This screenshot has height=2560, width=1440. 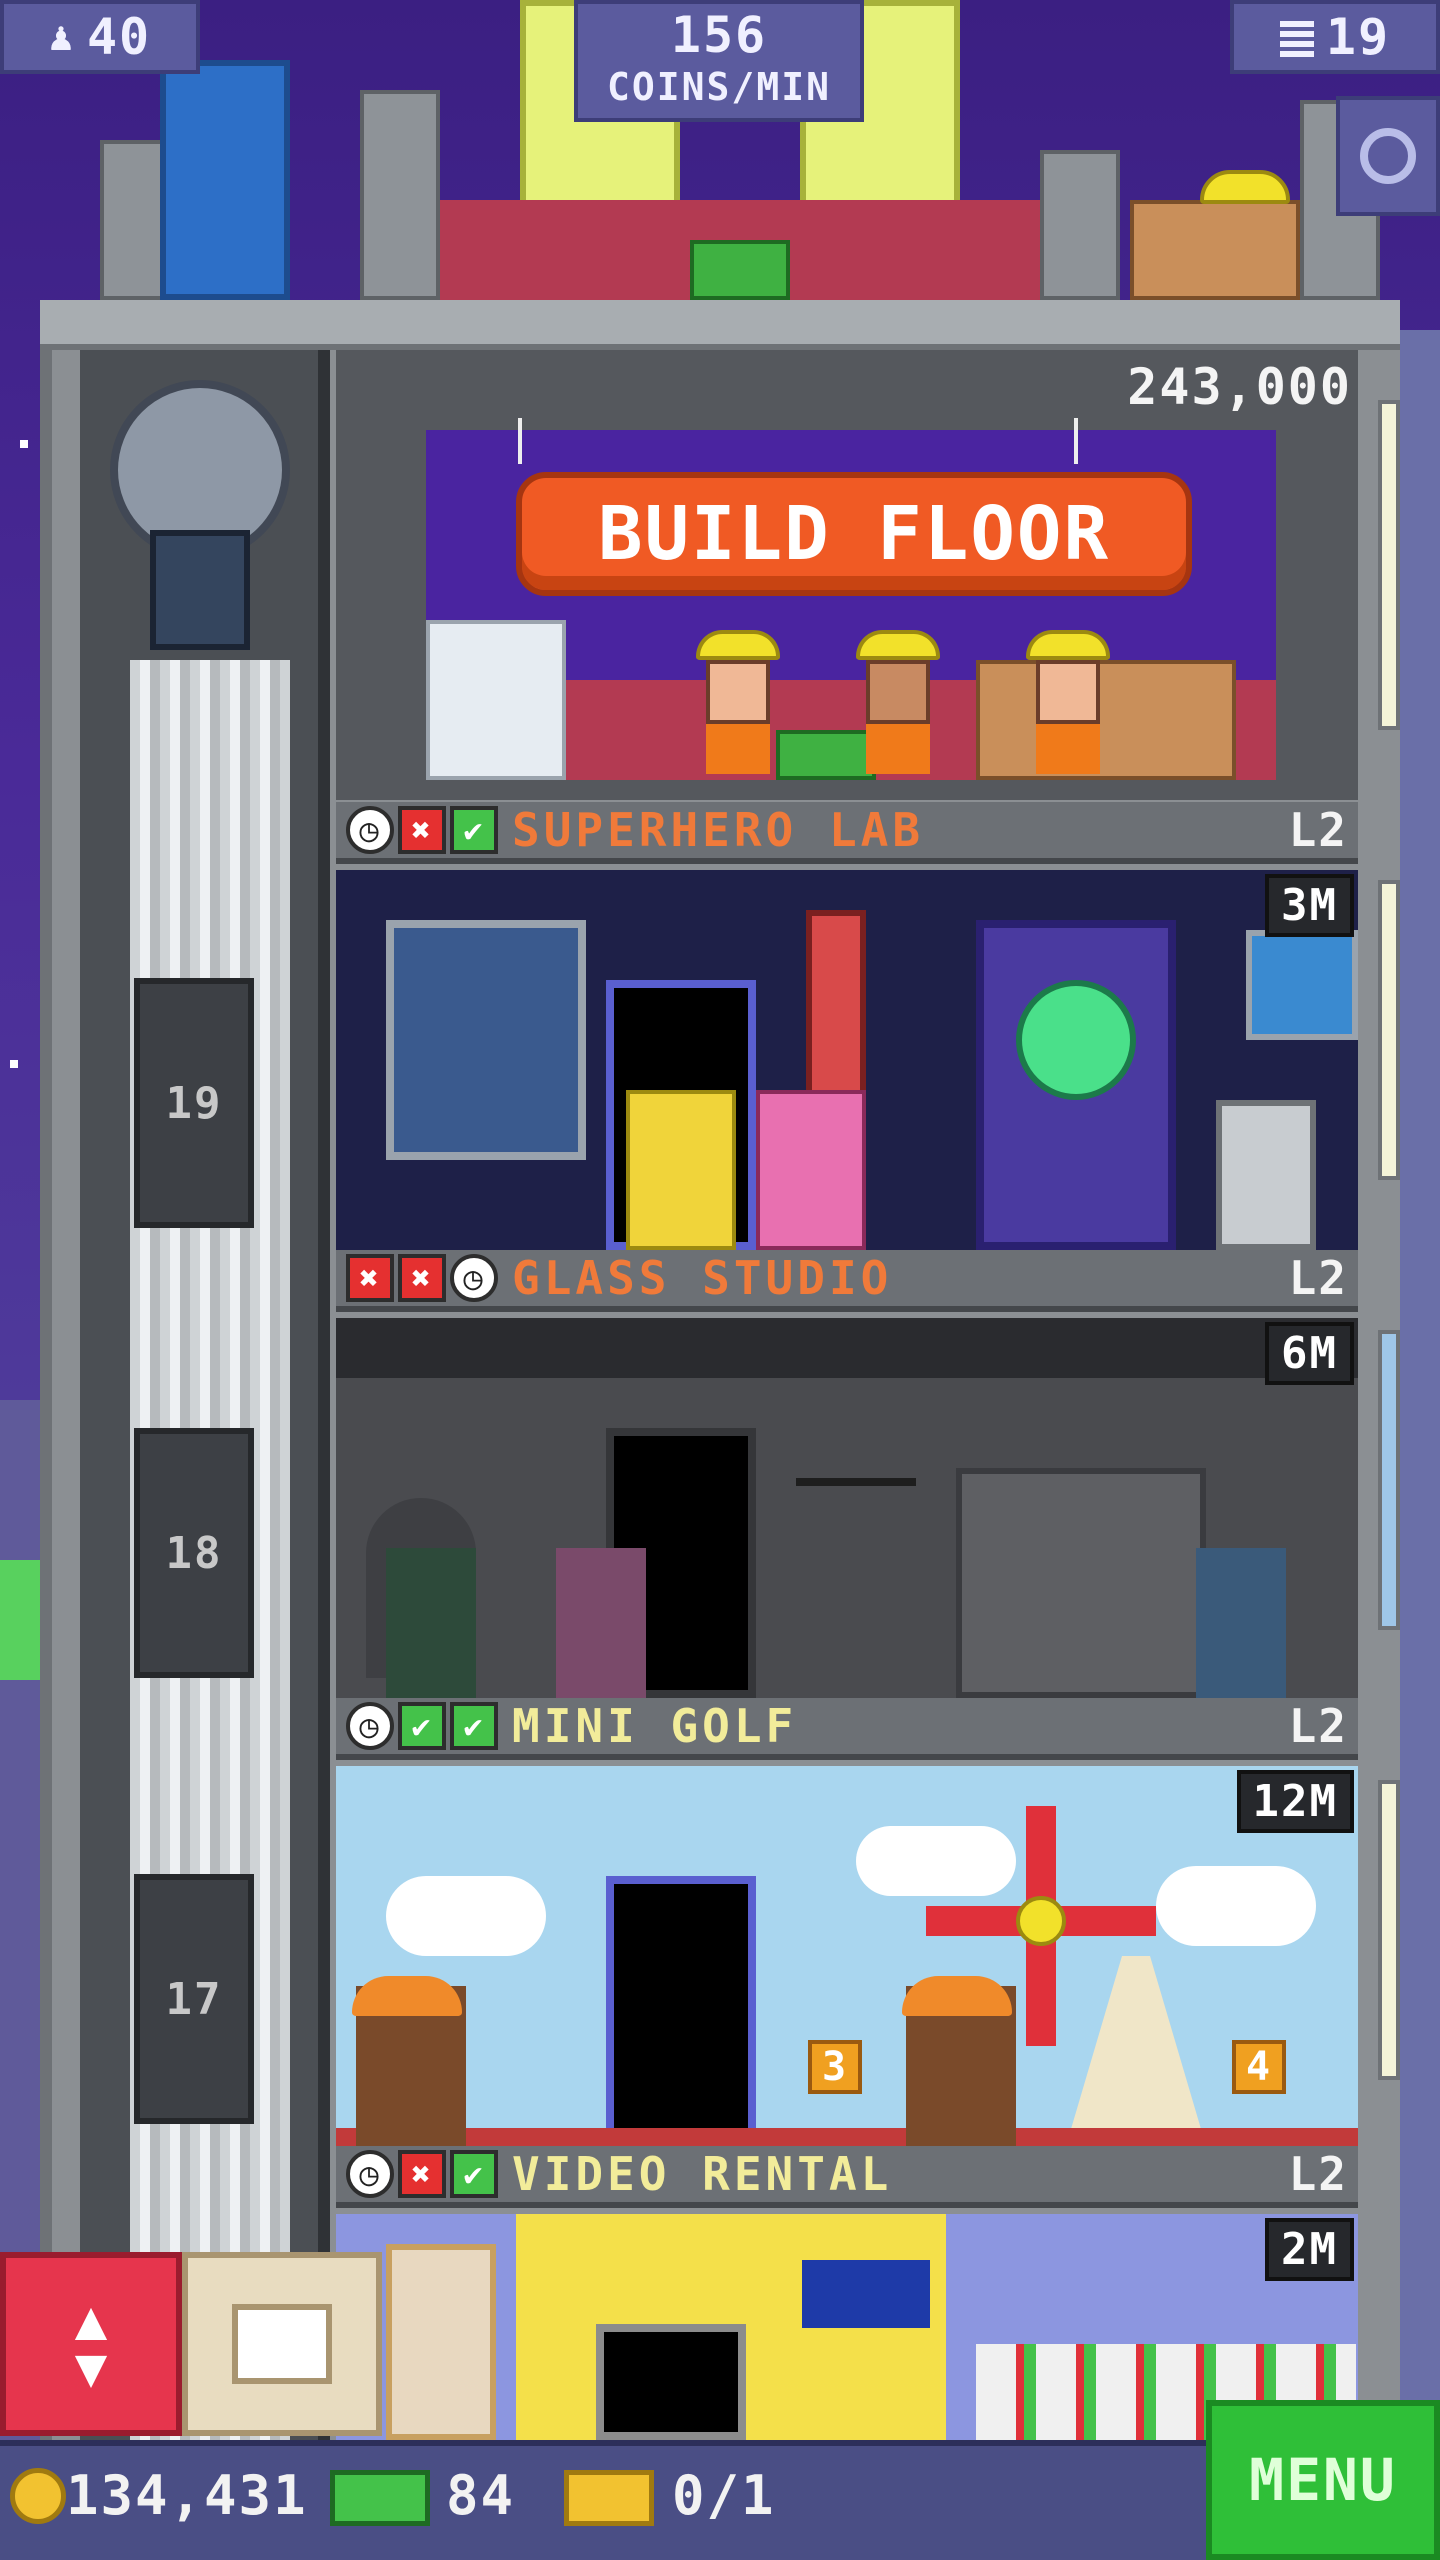 What do you see at coordinates (1309, 1353) in the screenshot?
I see `floor-value: 6M` at bounding box center [1309, 1353].